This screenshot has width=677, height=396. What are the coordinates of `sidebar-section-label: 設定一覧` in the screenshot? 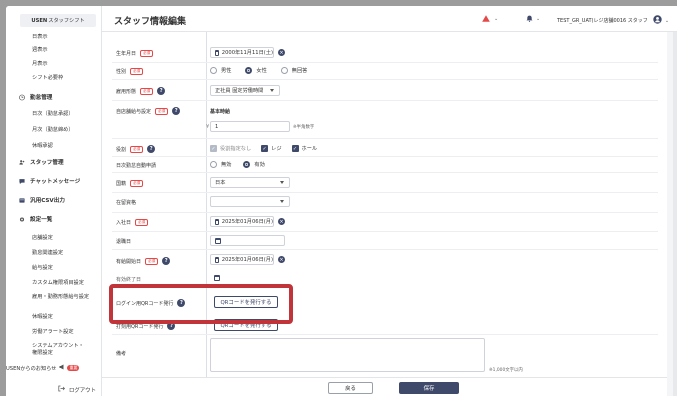 It's located at (41, 220).